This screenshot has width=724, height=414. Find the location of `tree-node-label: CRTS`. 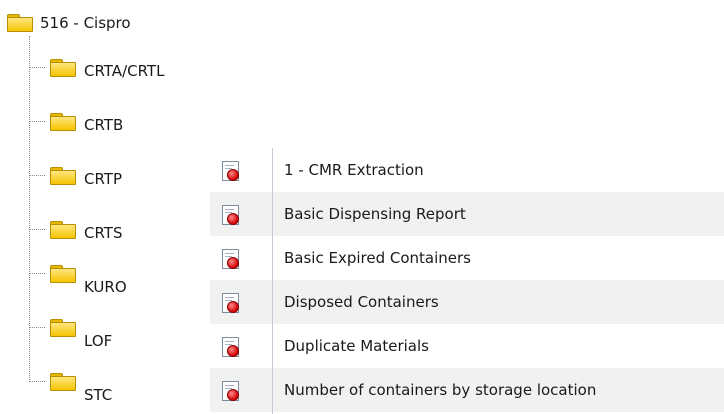

tree-node-label: CRTS is located at coordinates (103, 233).